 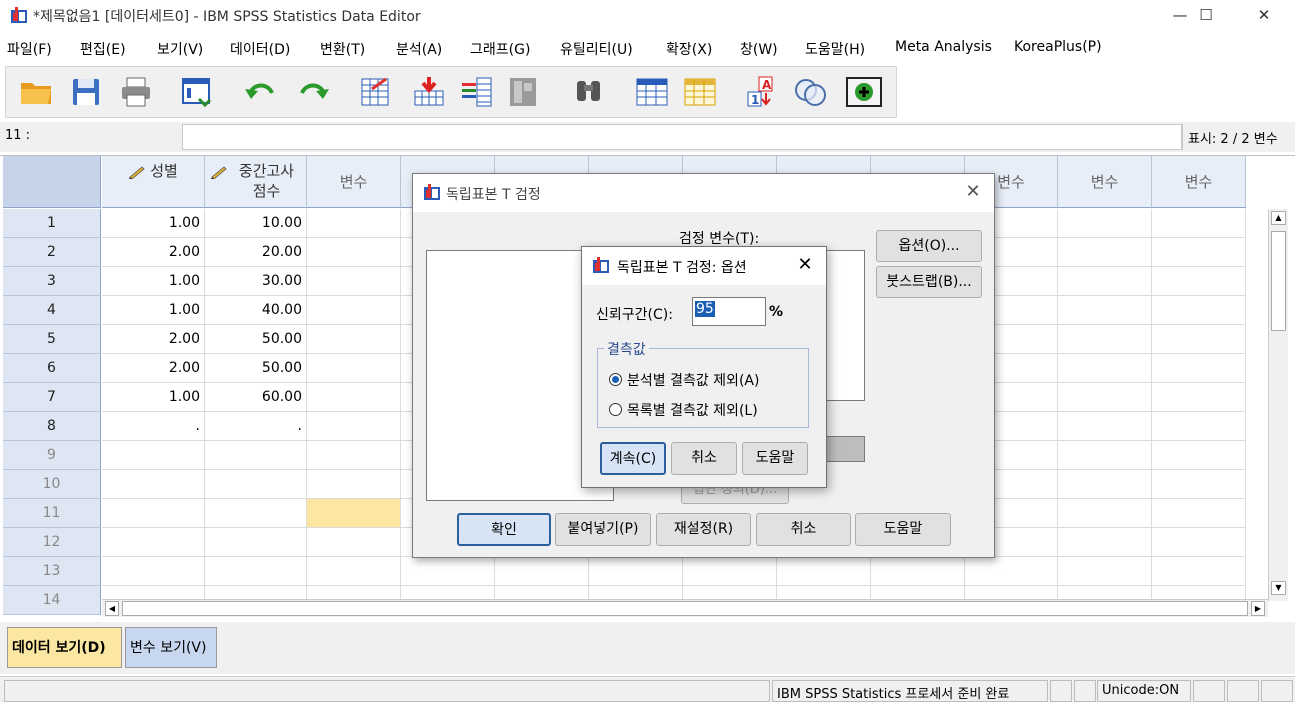 What do you see at coordinates (603, 529) in the screenshot?
I see `paste-button: 붙여넣기(P)` at bounding box center [603, 529].